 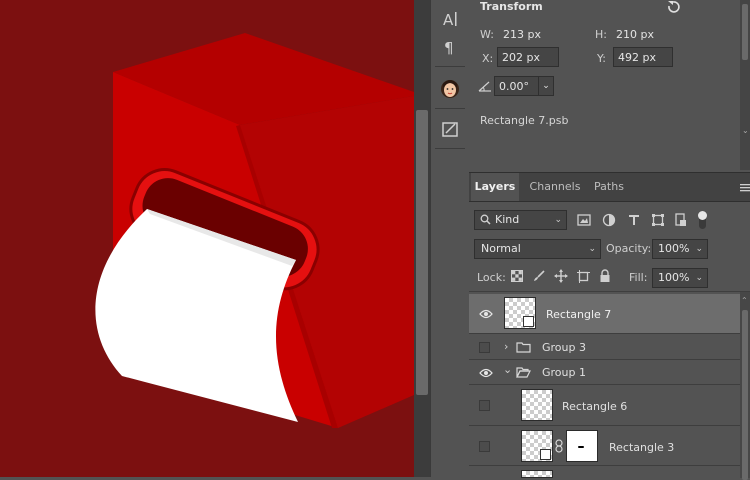 What do you see at coordinates (582, 446) in the screenshot?
I see `layer-mask-thumbnail` at bounding box center [582, 446].